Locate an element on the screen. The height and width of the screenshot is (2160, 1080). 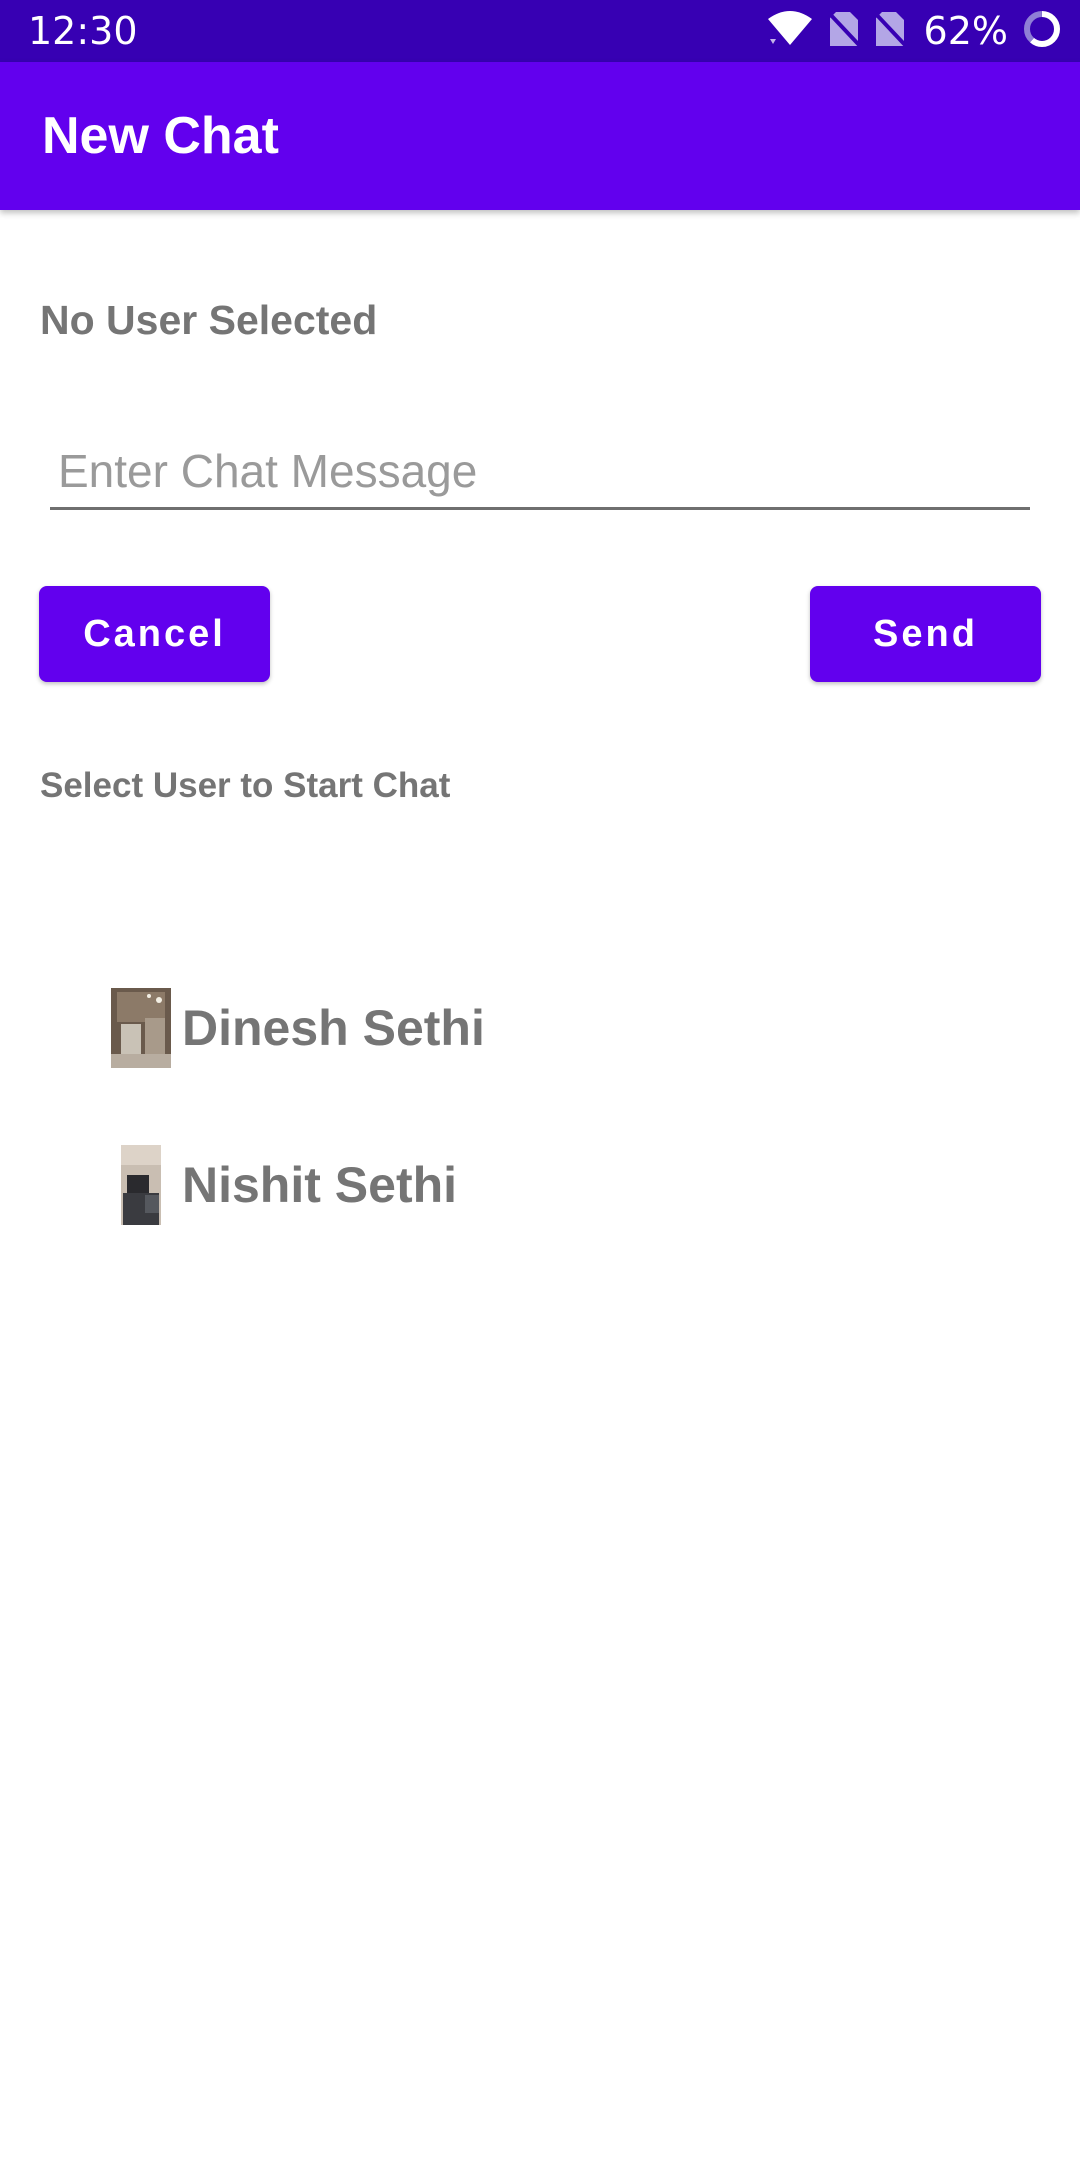
status-icons: 62% is located at coordinates (907, 31).